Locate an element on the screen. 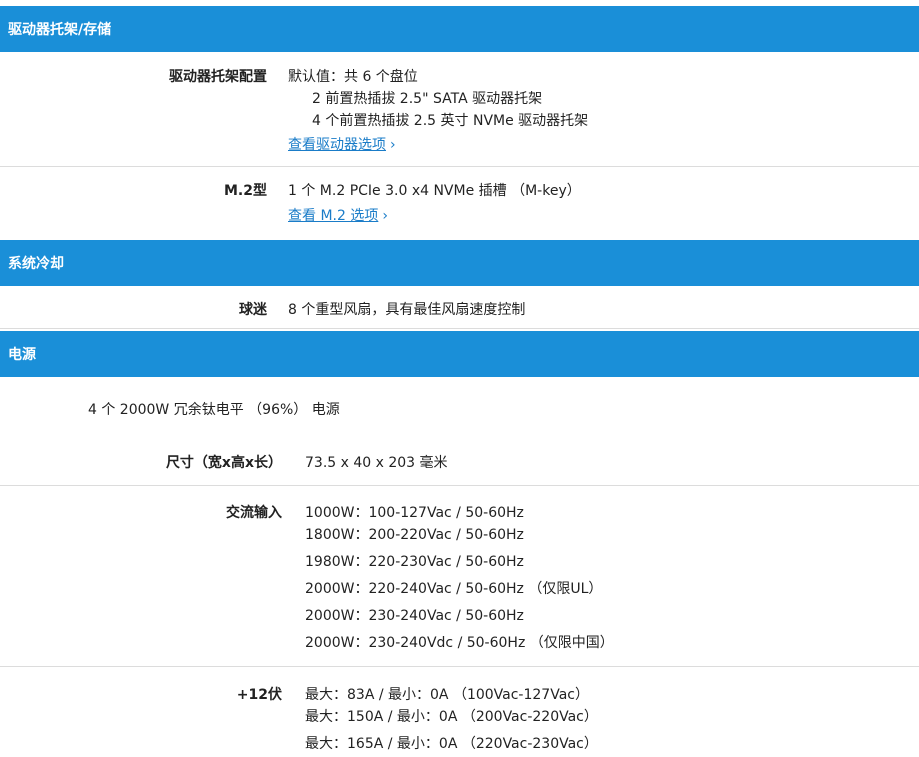  drive-bay-config-line: 2 前置热插拔 2.5" SATA 驱动器托架 is located at coordinates (427, 99).